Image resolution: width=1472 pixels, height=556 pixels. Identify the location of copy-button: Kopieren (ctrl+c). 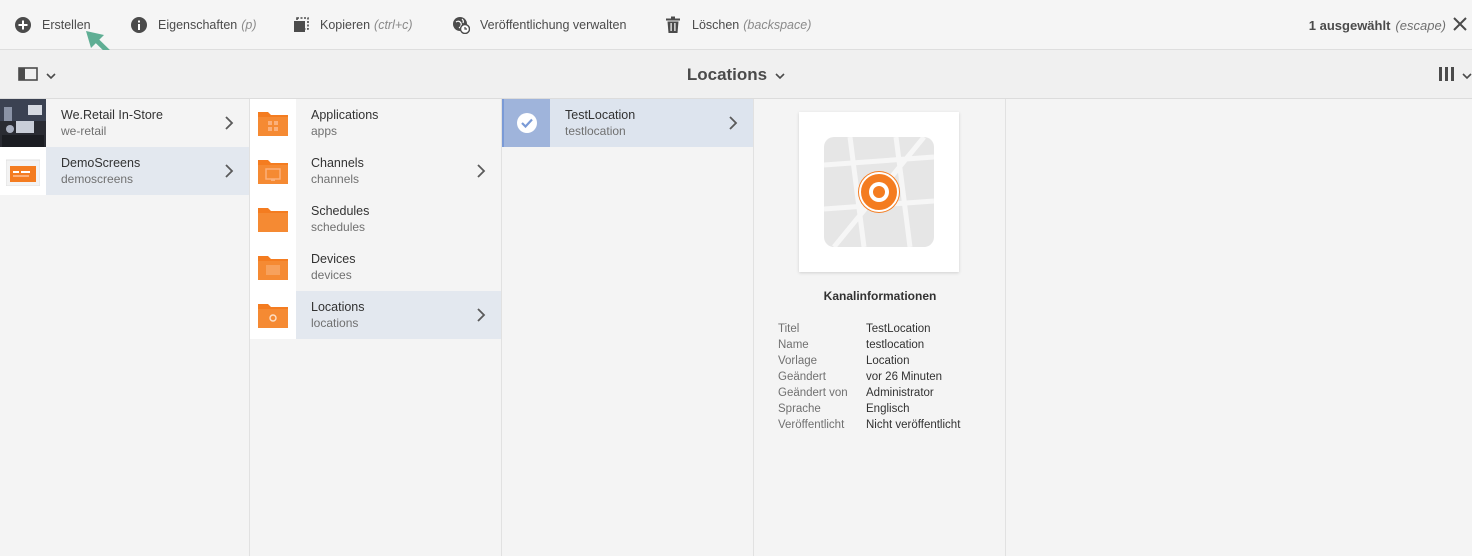
(352, 25).